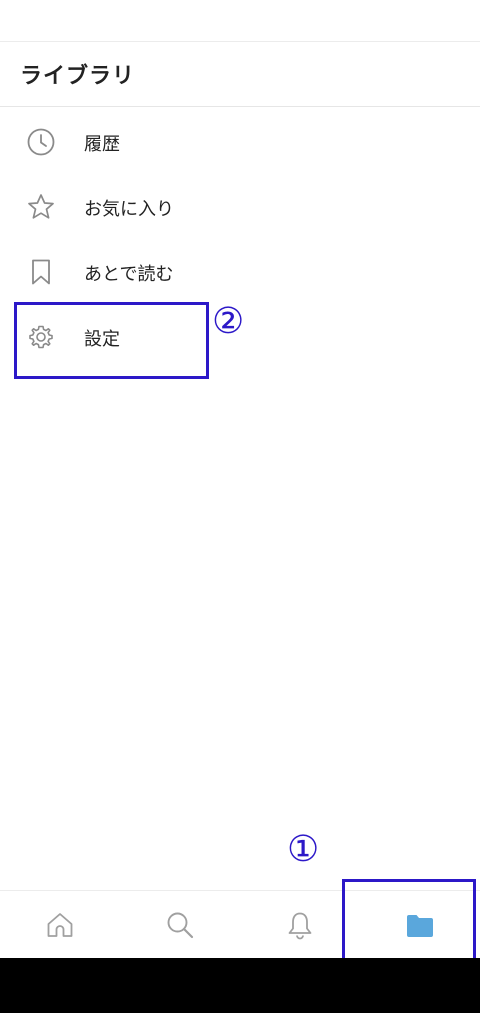 Image resolution: width=480 pixels, height=1013 pixels. Describe the element at coordinates (303, 849) in the screenshot. I see `annotation-marker-1: ①` at that location.